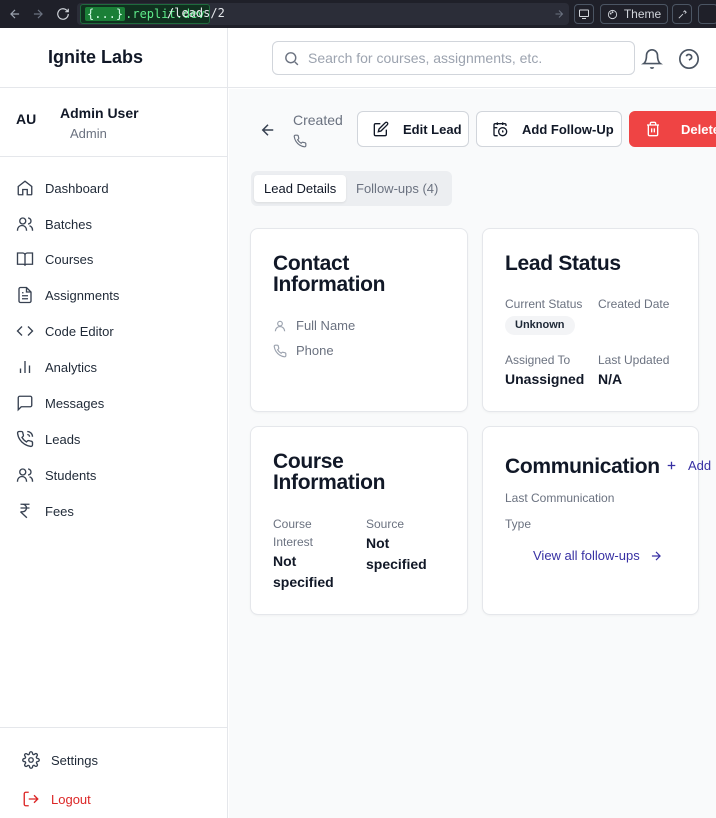 This screenshot has width=716, height=818. What do you see at coordinates (116, 511) in the screenshot?
I see `sidebar-item-fees: Fees` at bounding box center [116, 511].